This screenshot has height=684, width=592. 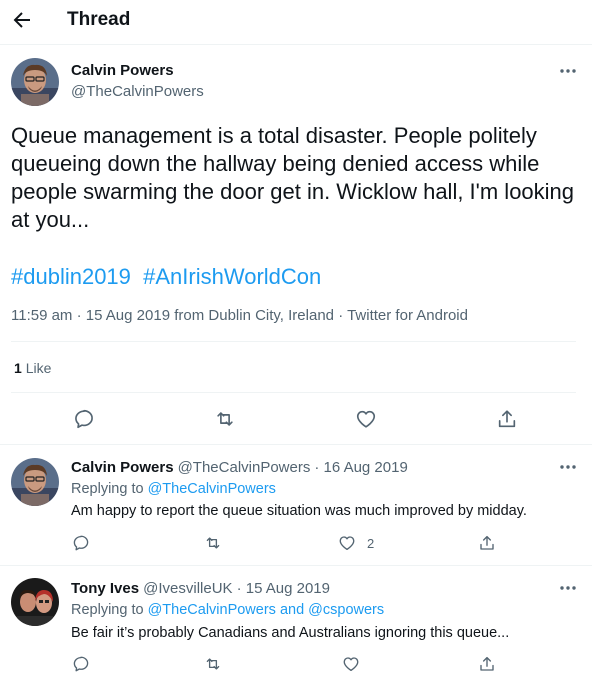 I want to click on page-title: Thread, so click(x=99, y=19).